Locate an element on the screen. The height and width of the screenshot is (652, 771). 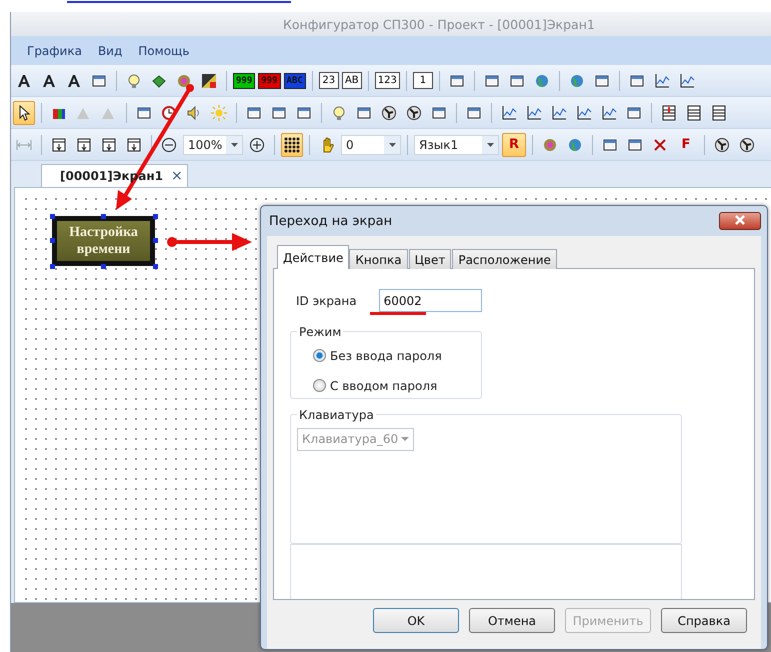
radio-option: Без ввода пароля is located at coordinates (397, 355).